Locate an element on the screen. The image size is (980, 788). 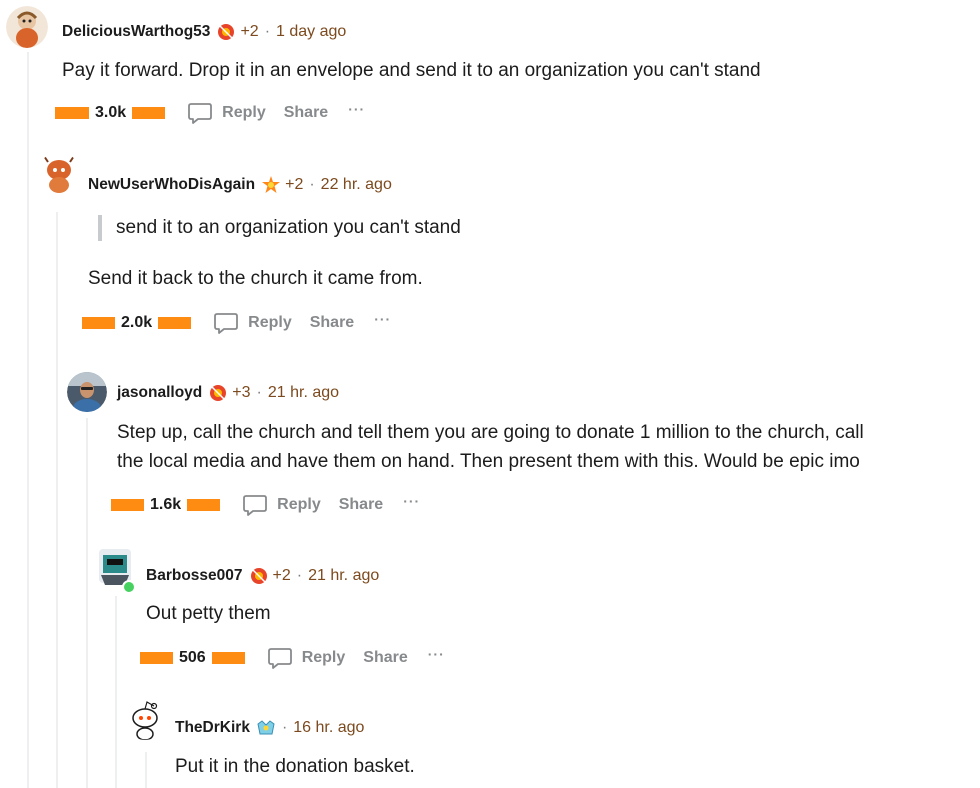
vote-control: 2.0k is located at coordinates (137, 323).